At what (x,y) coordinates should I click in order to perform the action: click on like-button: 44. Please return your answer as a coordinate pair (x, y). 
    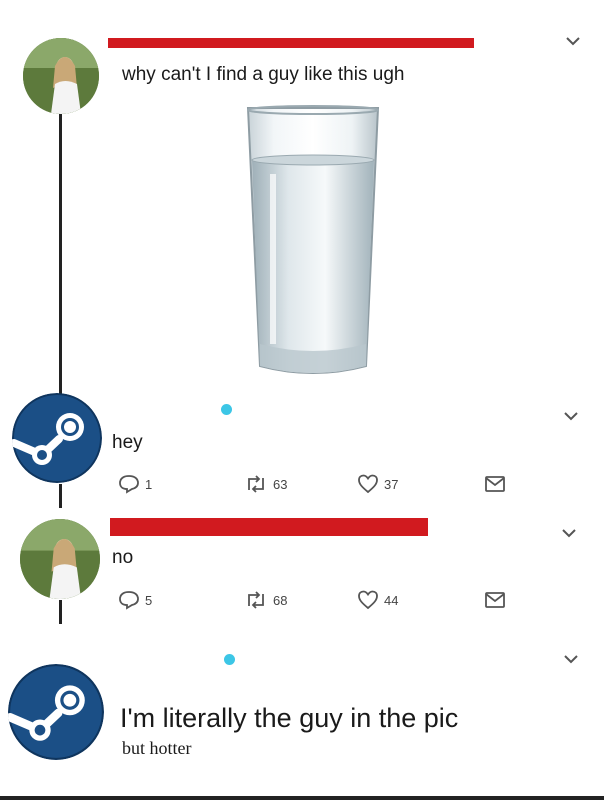
    Looking at the image, I should click on (377, 600).